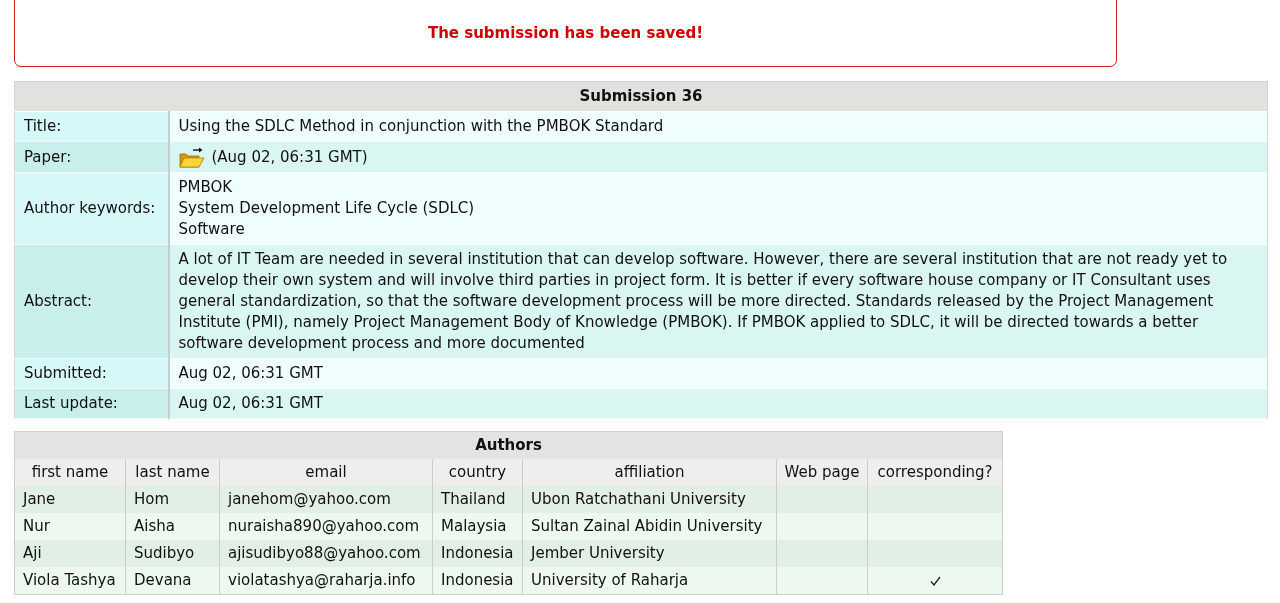 This screenshot has width=1280, height=603. I want to click on field-label: Author keywords:, so click(91, 208).